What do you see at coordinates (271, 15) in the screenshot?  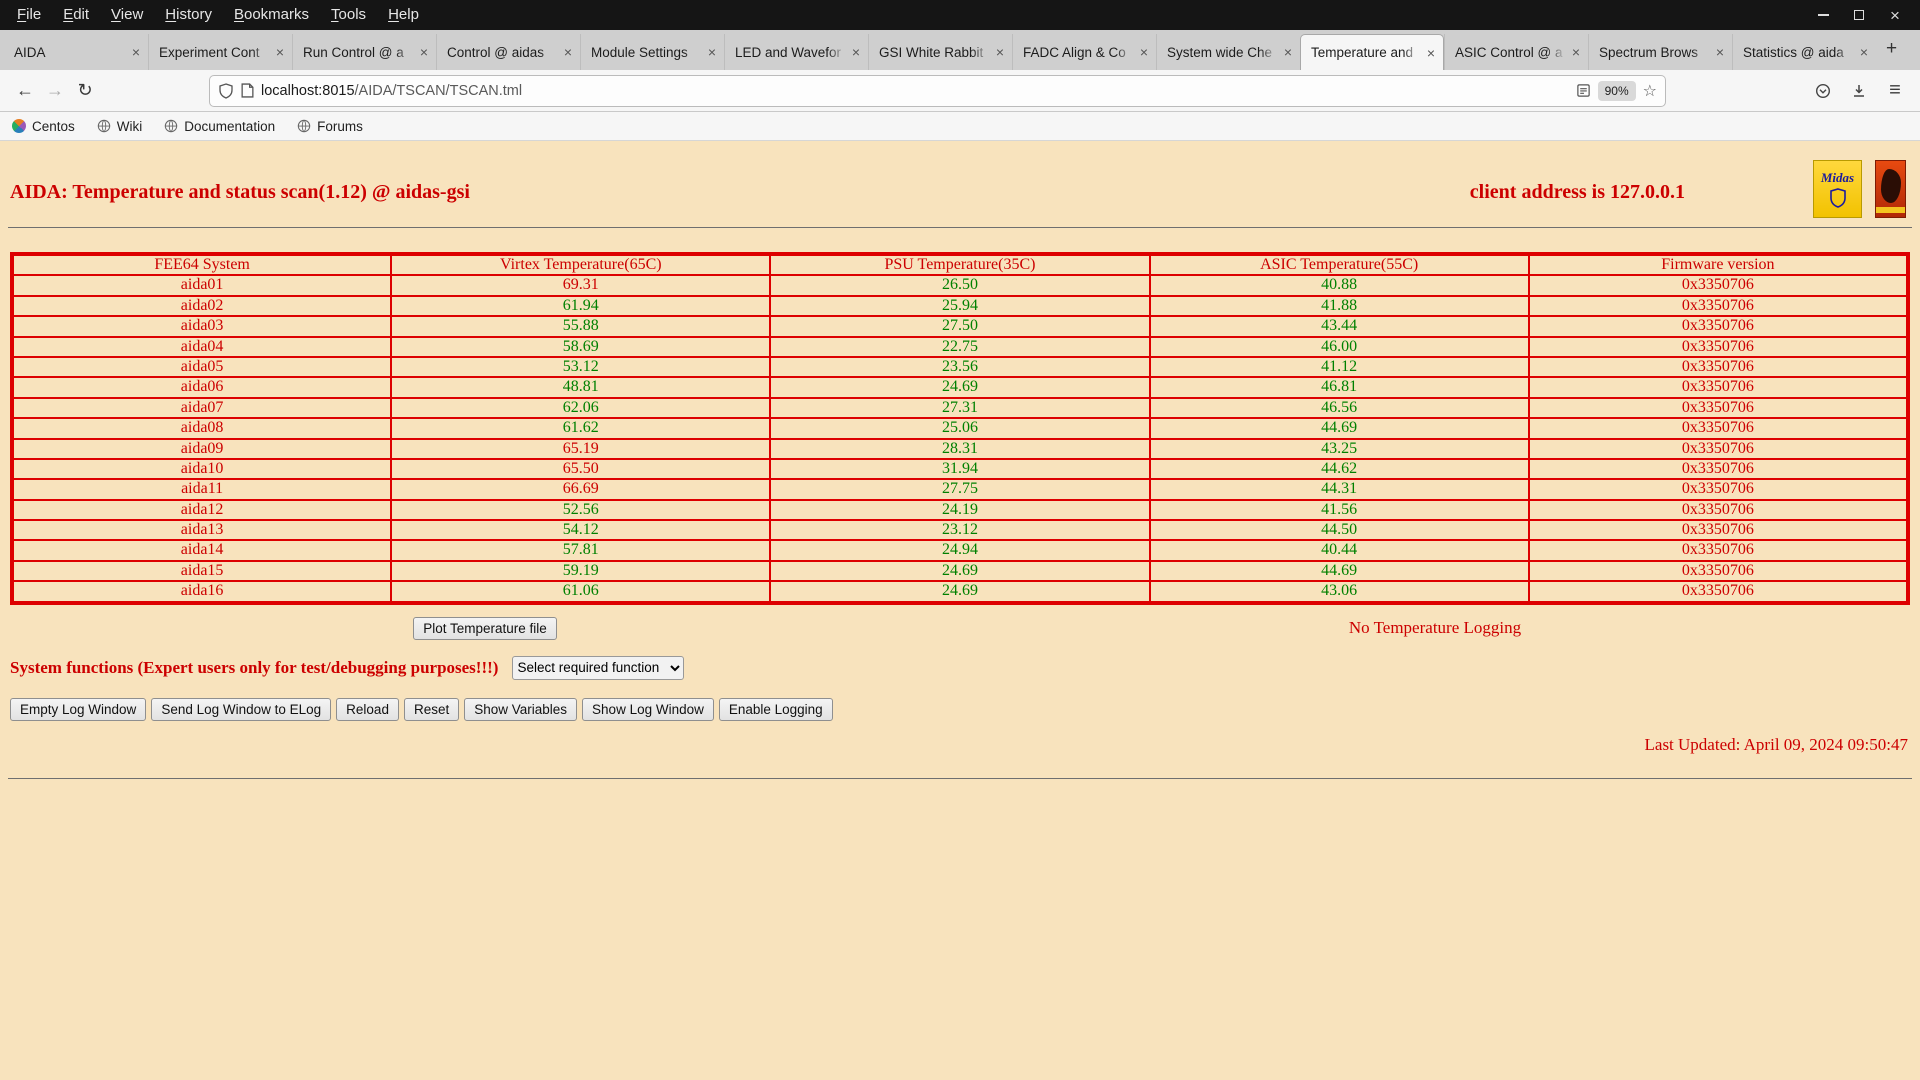 I see `menu-bookmarks: Bookmarks` at bounding box center [271, 15].